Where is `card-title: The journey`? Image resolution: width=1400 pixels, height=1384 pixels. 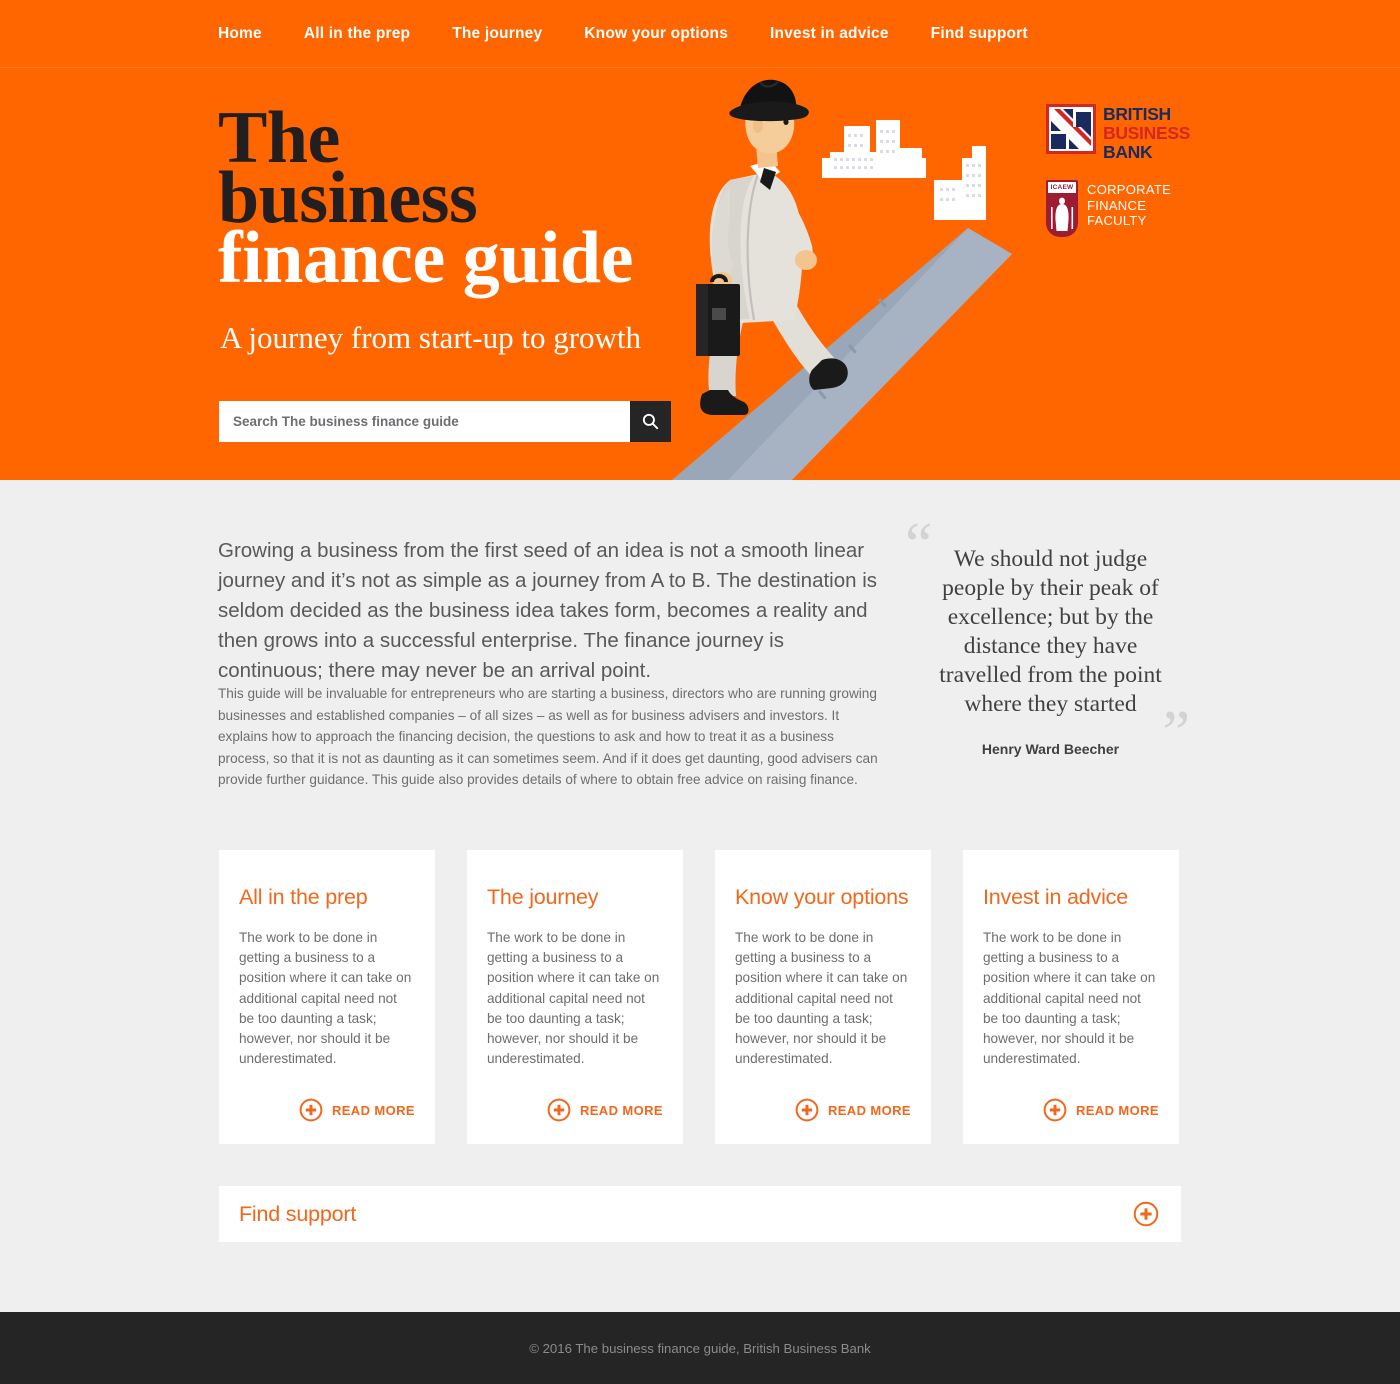 card-title: The journey is located at coordinates (574, 897).